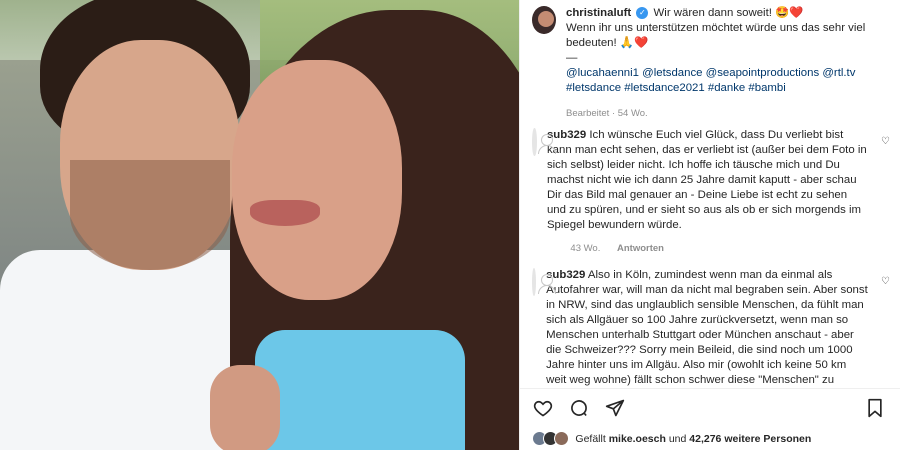 Image resolution: width=900 pixels, height=451 pixels. I want to click on comment-actions: 43 Wo. Antworten, so click(730, 248).